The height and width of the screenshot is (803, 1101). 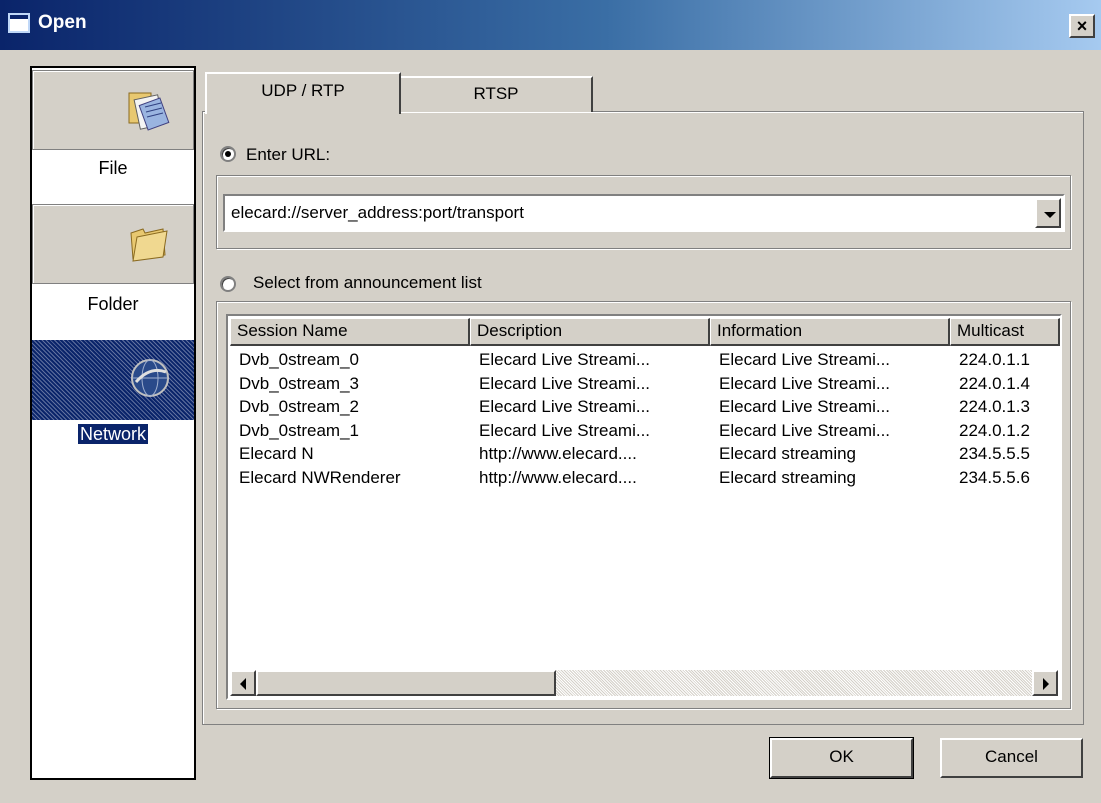 I want to click on place-folder-button, so click(x=113, y=244).